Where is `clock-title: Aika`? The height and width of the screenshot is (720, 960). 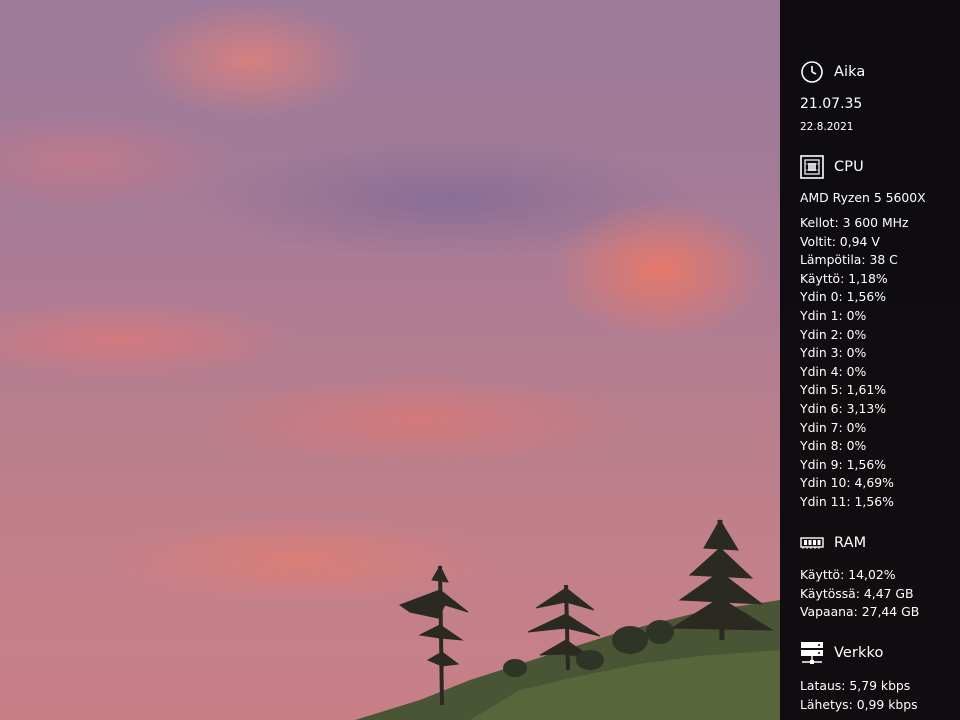 clock-title: Aika is located at coordinates (850, 72).